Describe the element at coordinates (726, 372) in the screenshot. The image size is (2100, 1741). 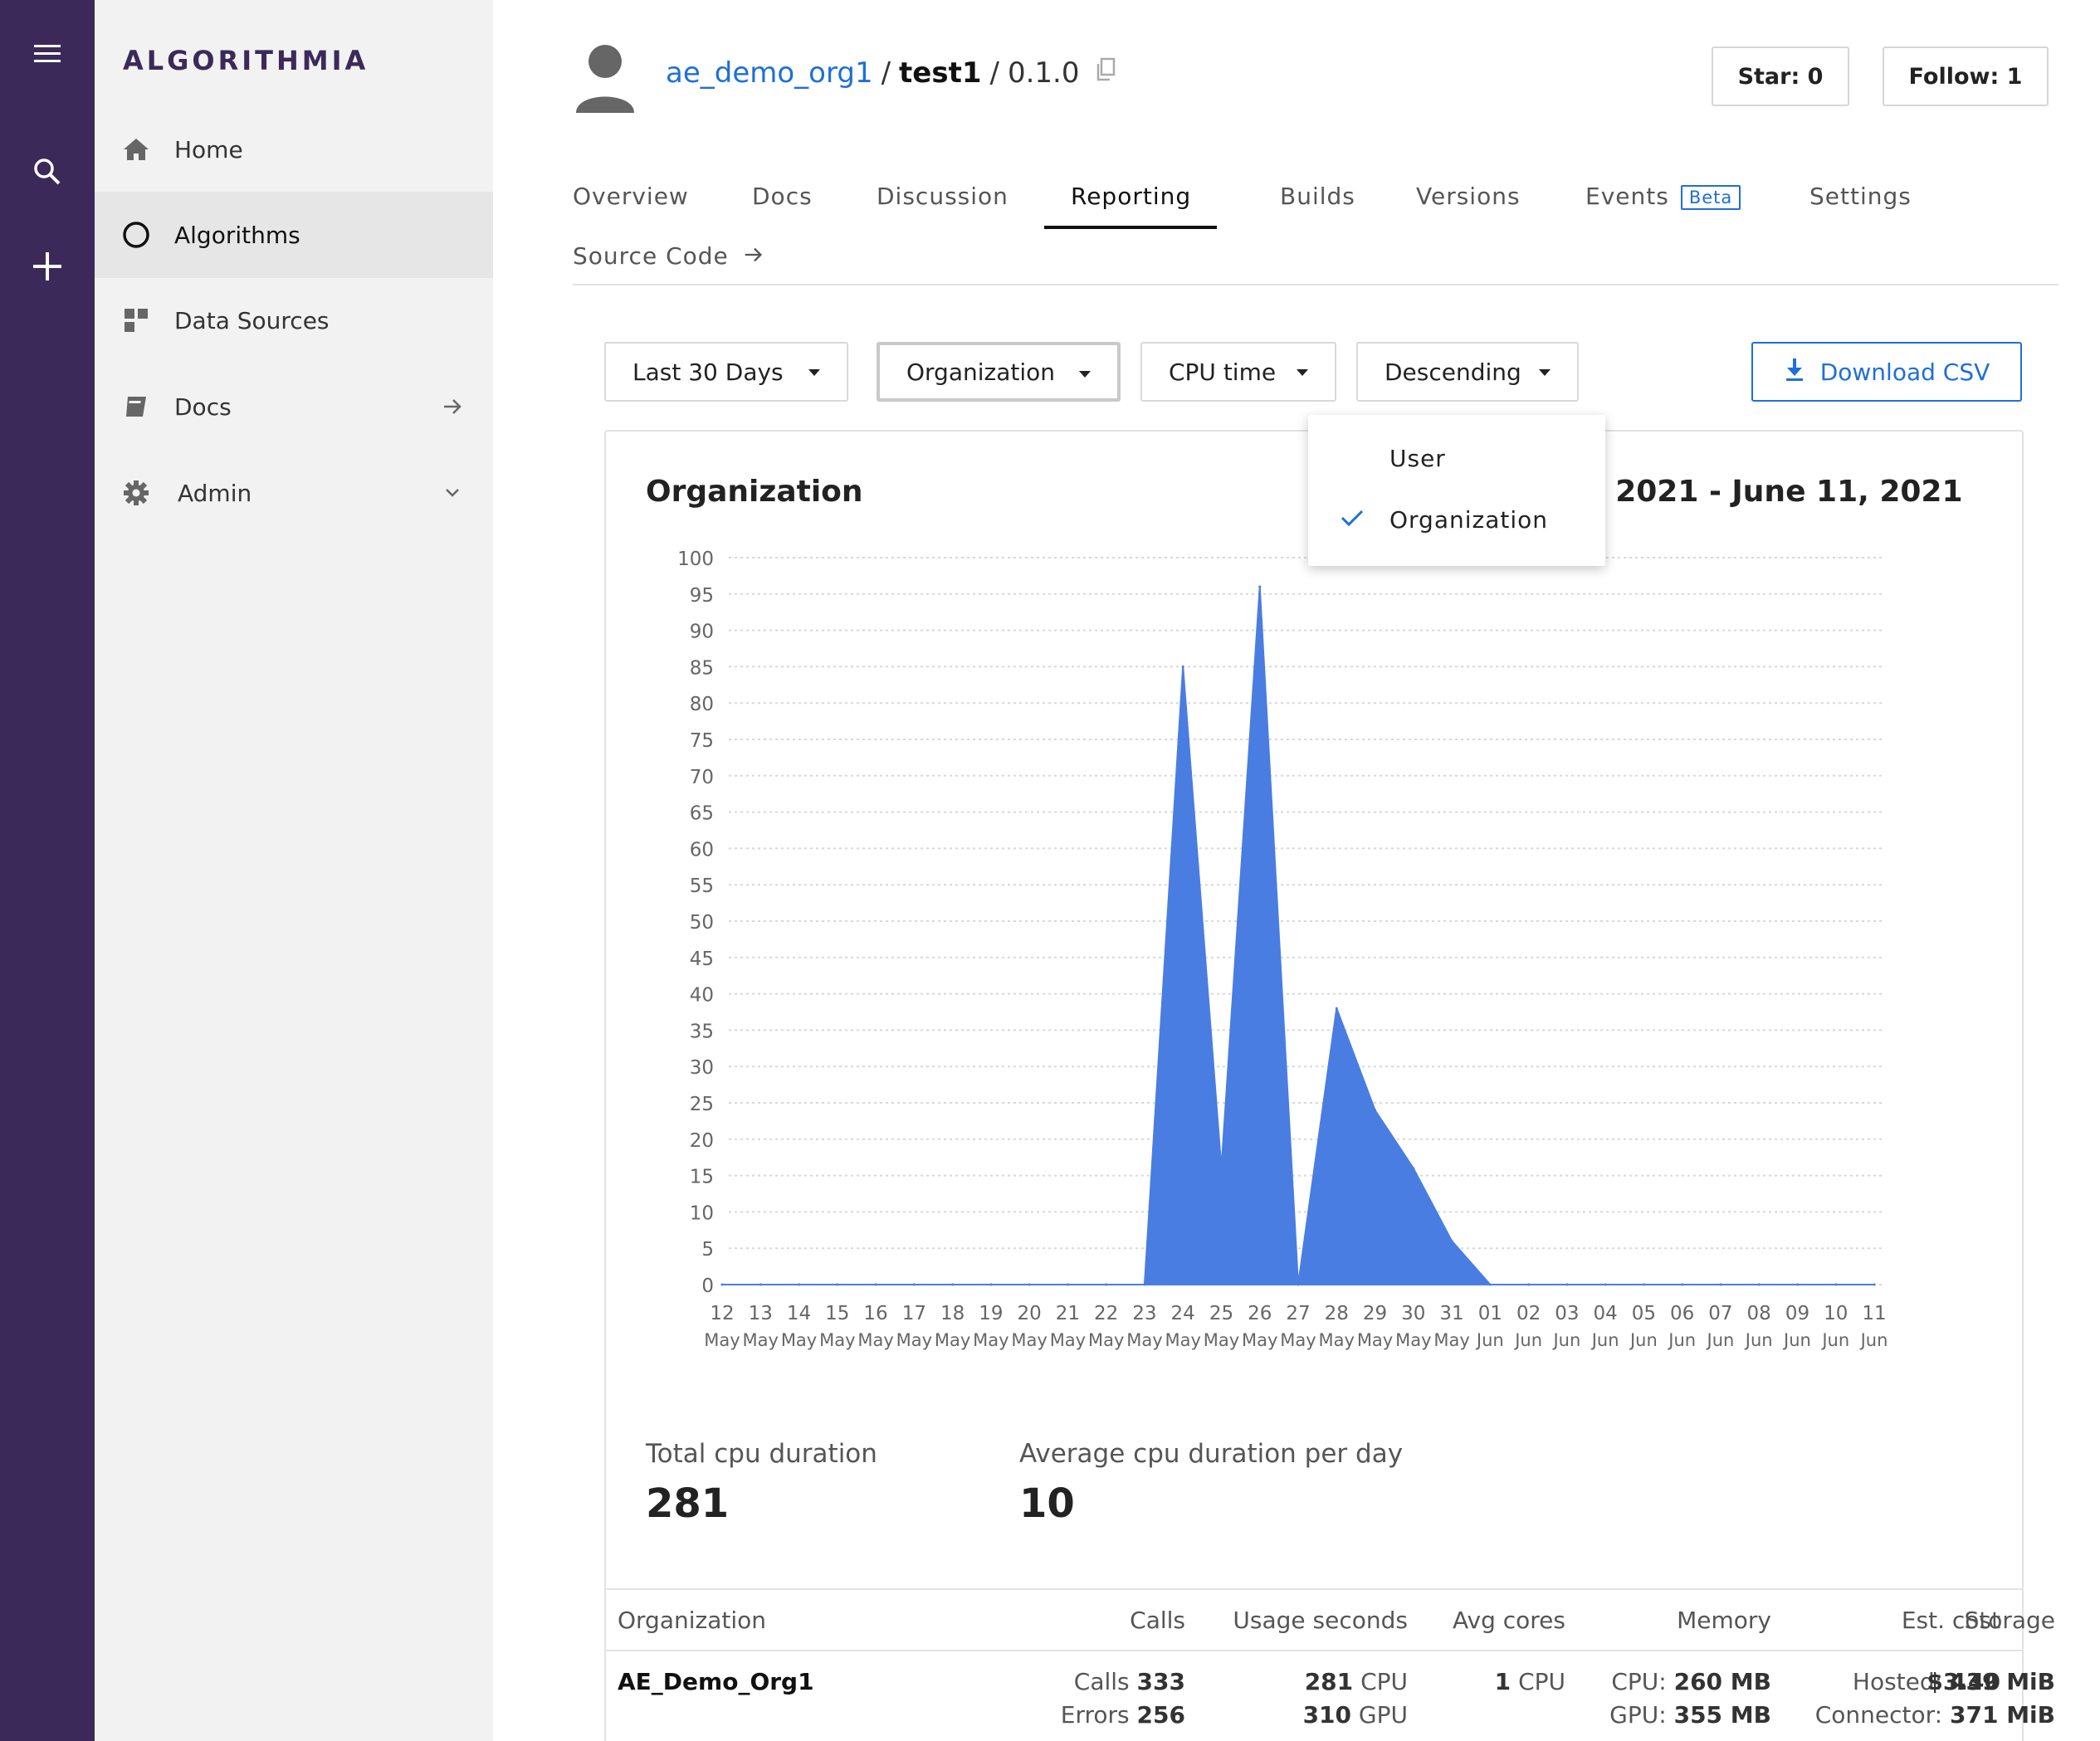
I see `range-select: Last 30 Days` at that location.